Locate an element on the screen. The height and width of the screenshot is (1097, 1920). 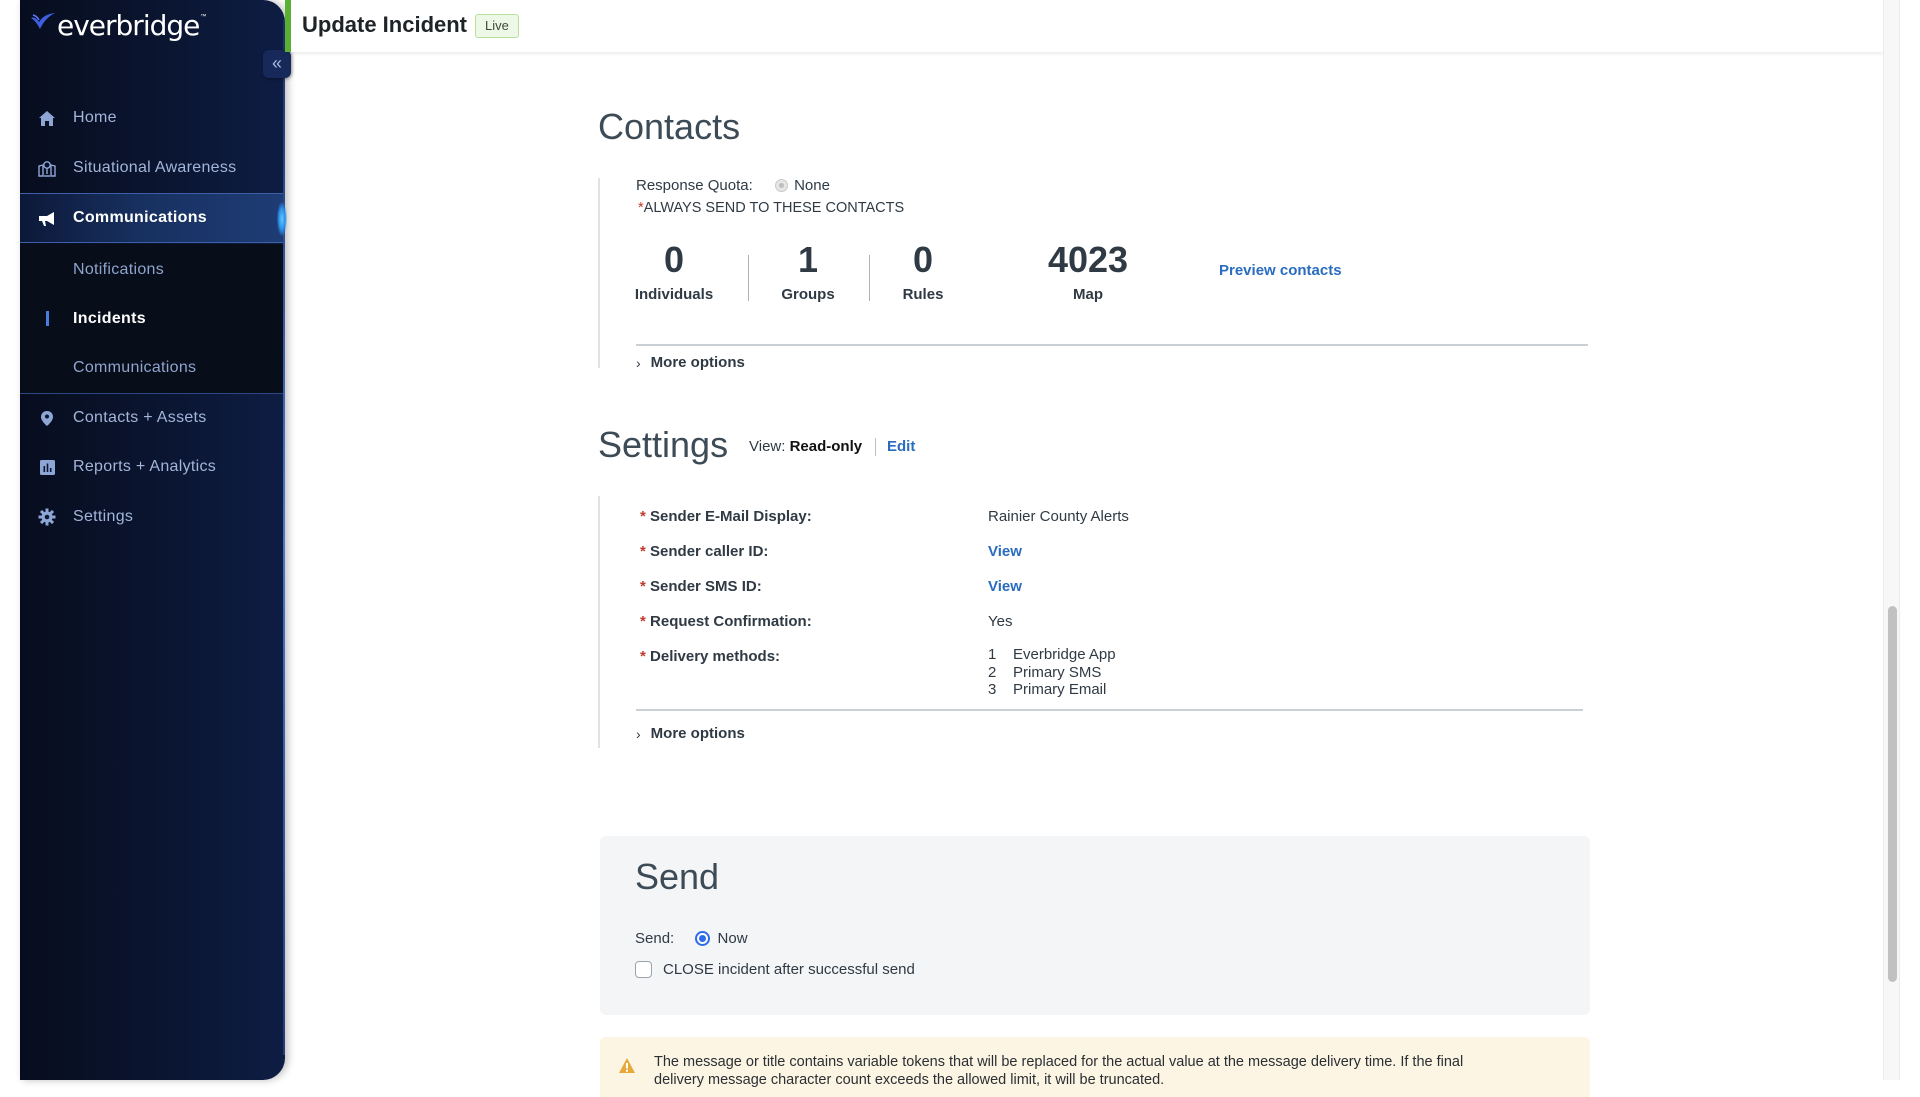
contacts-section-title: Contacts is located at coordinates (669, 126).